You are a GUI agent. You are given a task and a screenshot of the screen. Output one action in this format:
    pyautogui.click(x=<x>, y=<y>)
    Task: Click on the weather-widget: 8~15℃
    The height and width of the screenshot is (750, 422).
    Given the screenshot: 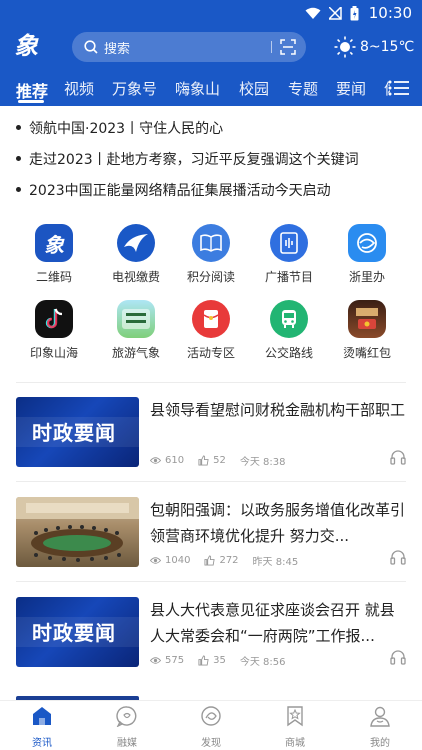 What is the action you would take?
    pyautogui.click(x=374, y=47)
    